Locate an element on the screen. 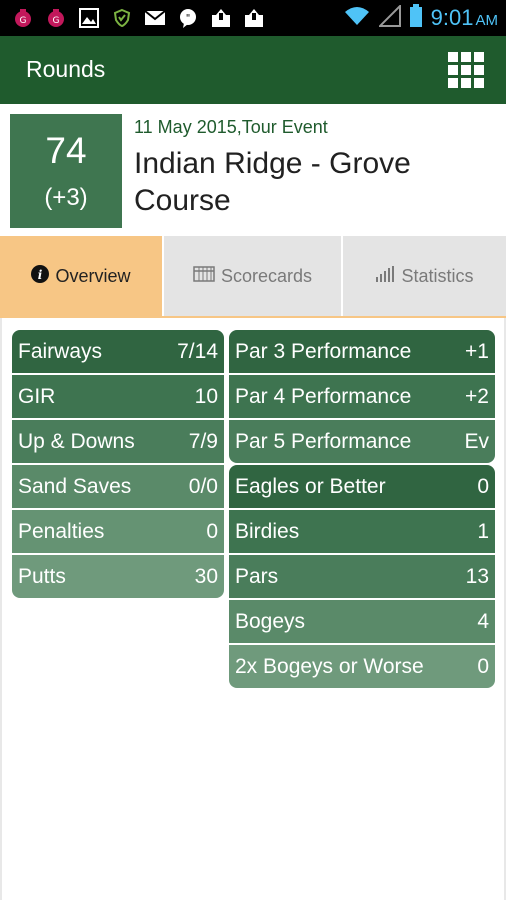 The width and height of the screenshot is (506, 900). stat-value: Ev is located at coordinates (476, 441).